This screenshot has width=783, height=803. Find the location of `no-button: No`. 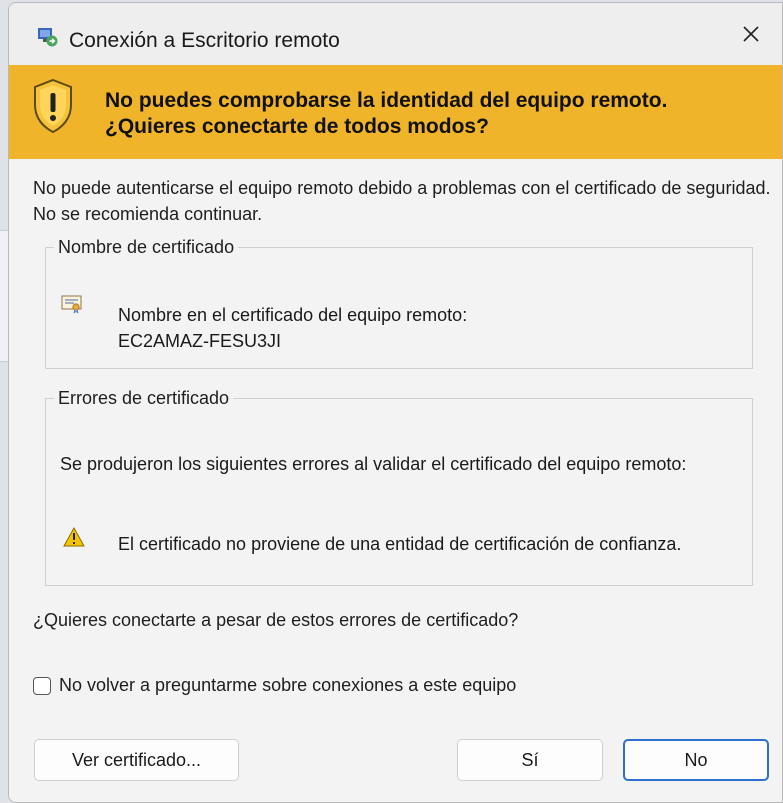

no-button: No is located at coordinates (696, 760).